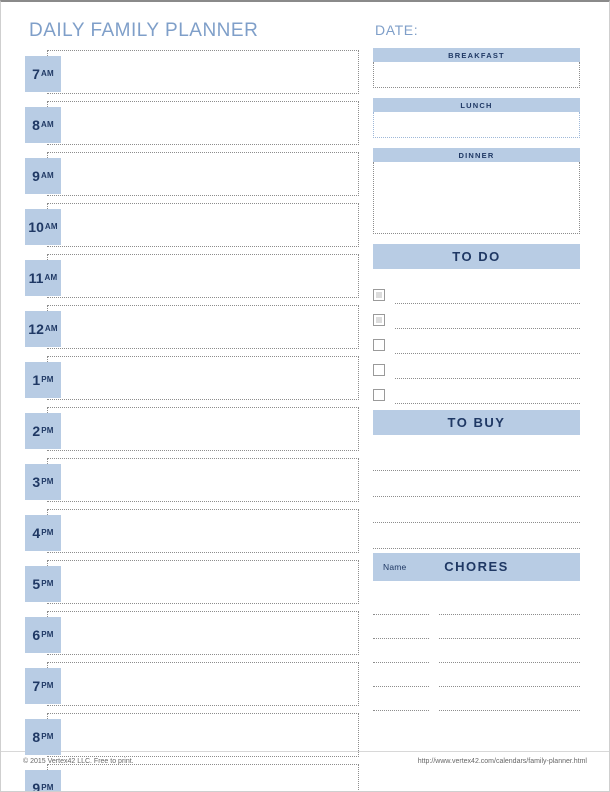  I want to click on breakfast-input, so click(476, 75).